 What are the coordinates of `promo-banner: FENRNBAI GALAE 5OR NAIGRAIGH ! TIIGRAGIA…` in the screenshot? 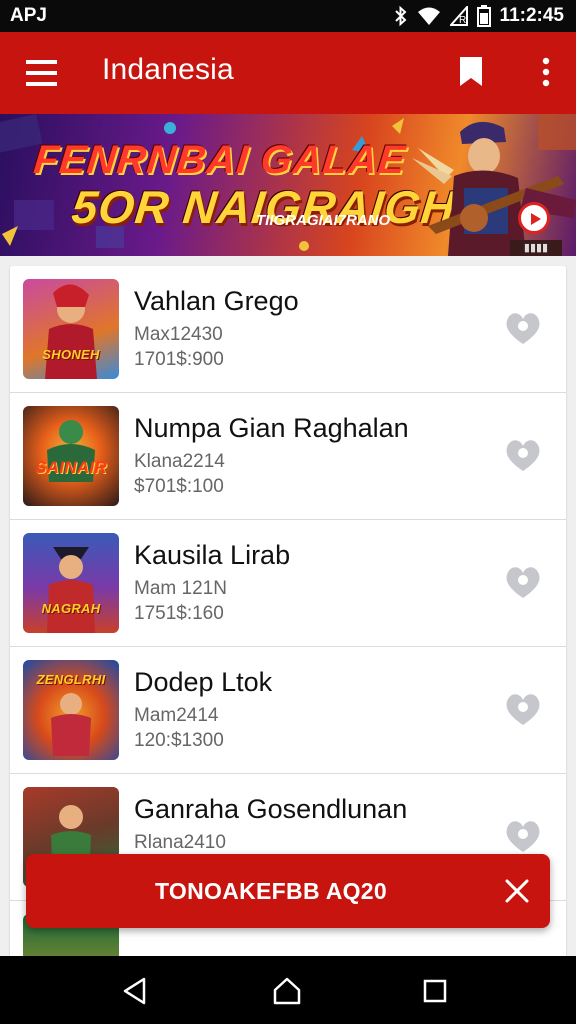 It's located at (288, 185).